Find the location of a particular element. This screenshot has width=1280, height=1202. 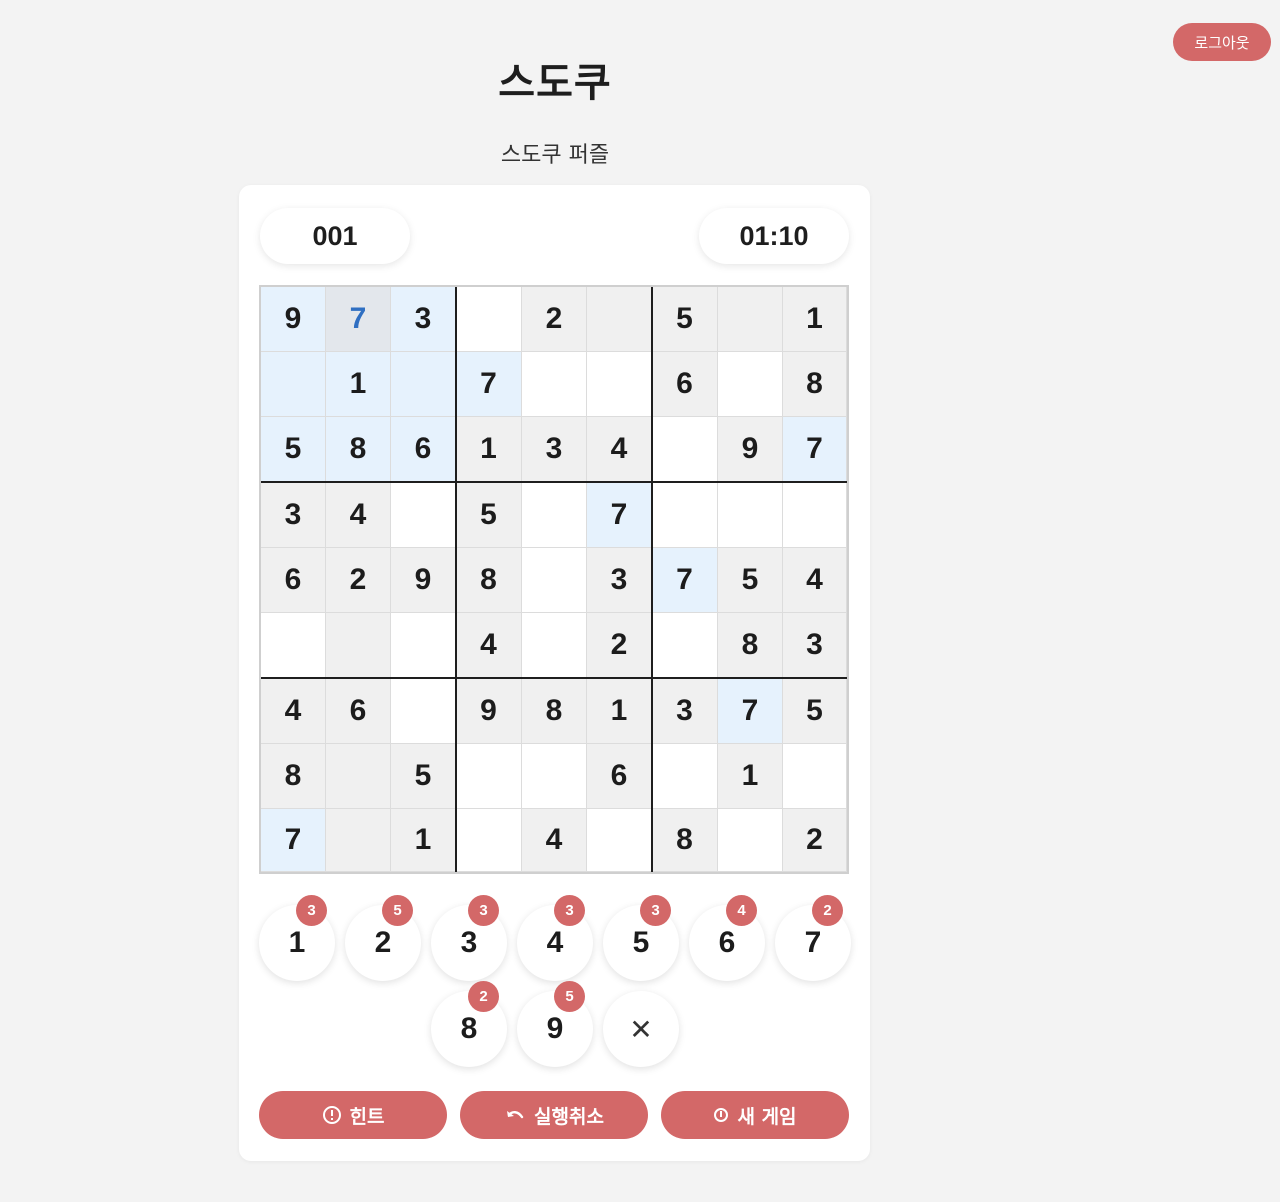

number-button-7: 72 is located at coordinates (813, 938).